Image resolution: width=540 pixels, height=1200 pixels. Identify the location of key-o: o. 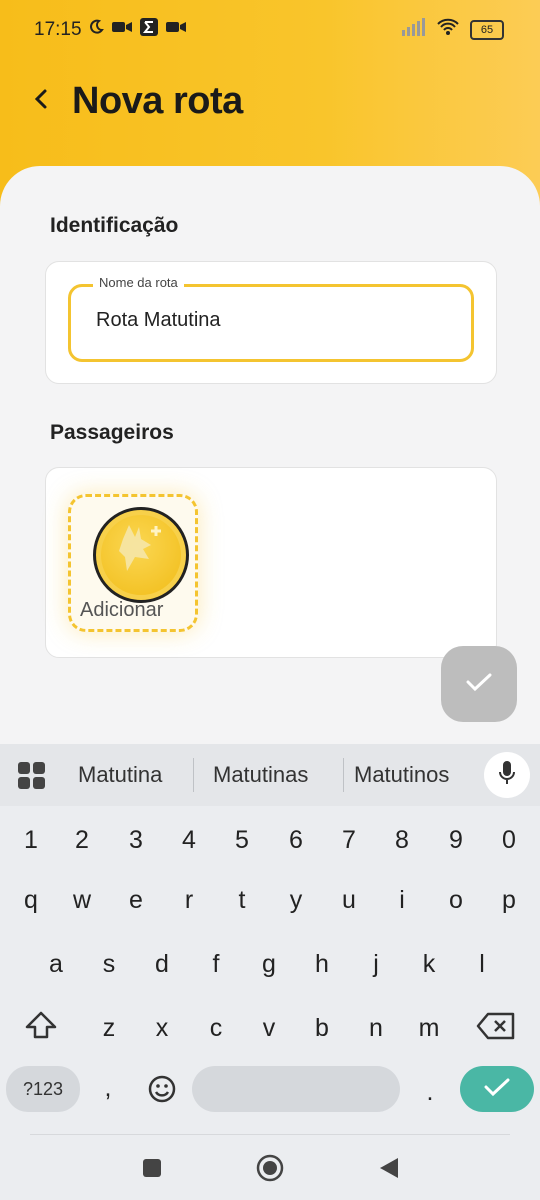
(456, 900).